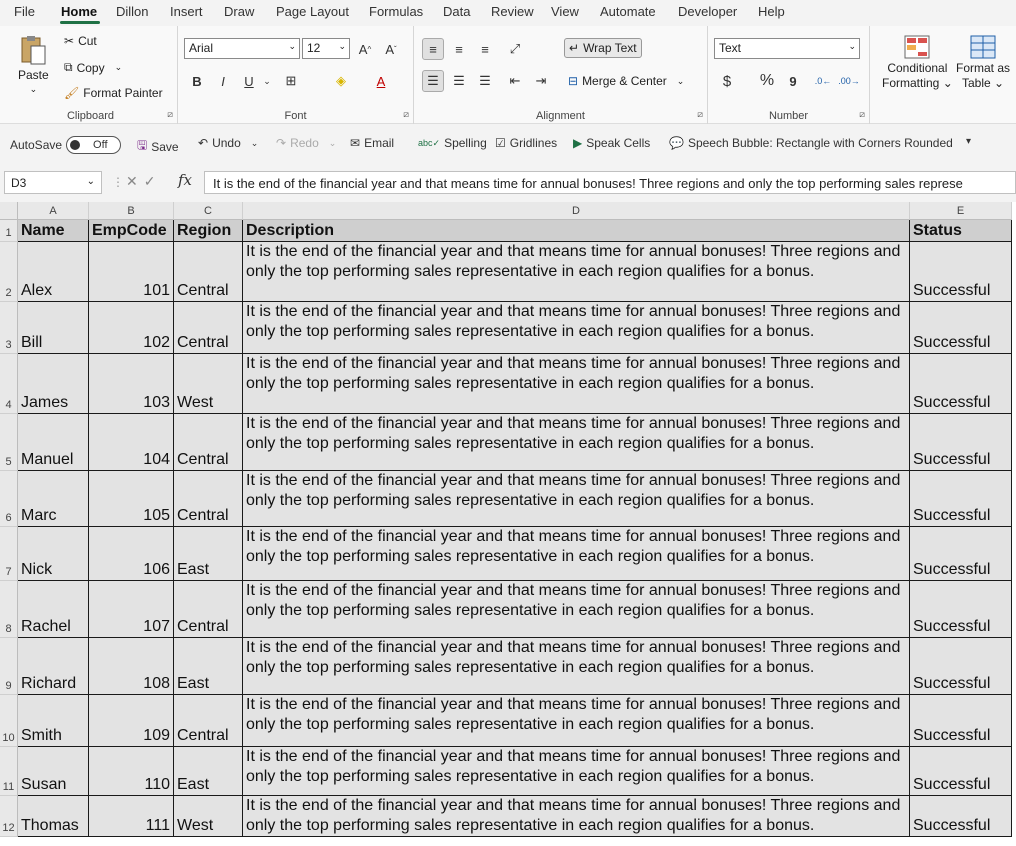 The height and width of the screenshot is (846, 1016). I want to click on table-cell: 103, so click(131, 384).